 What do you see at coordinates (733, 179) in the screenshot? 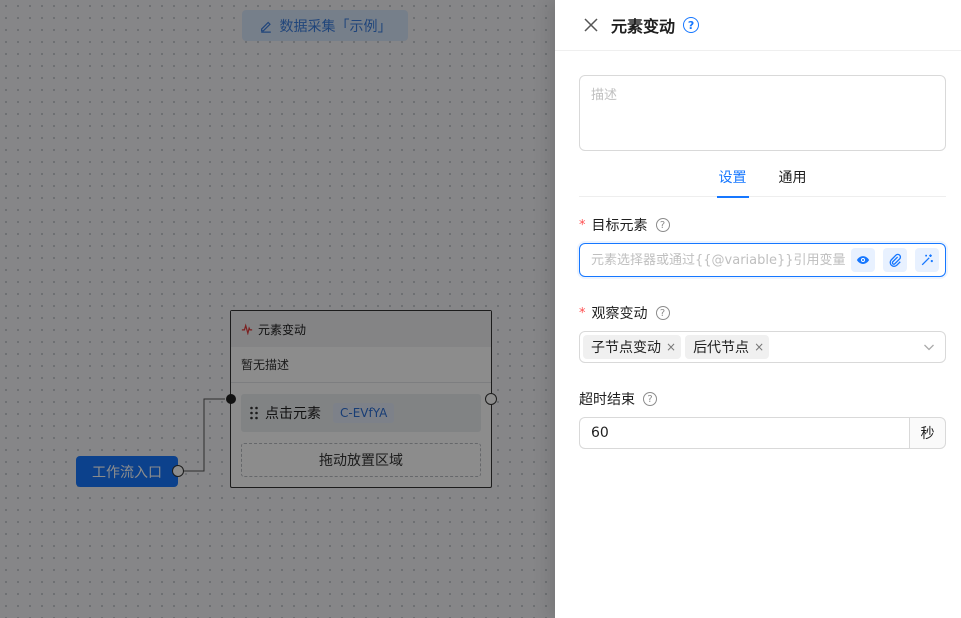
I see `tab-settings: 设置` at bounding box center [733, 179].